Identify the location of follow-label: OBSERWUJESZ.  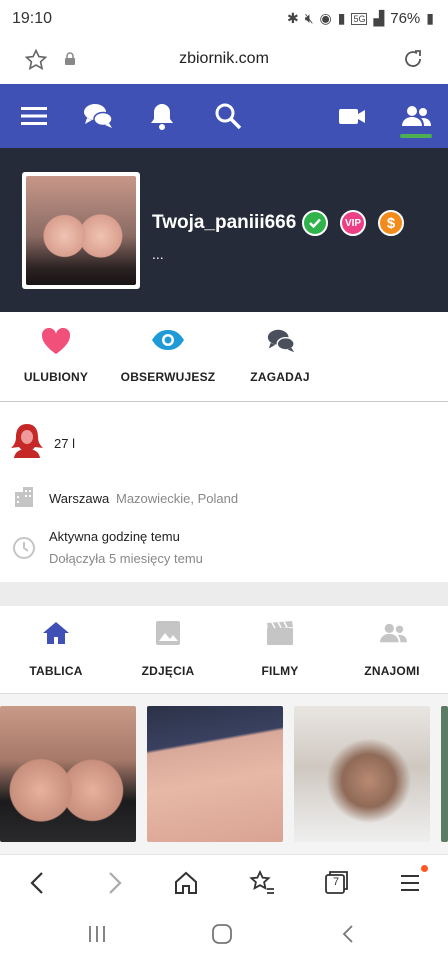
(168, 377).